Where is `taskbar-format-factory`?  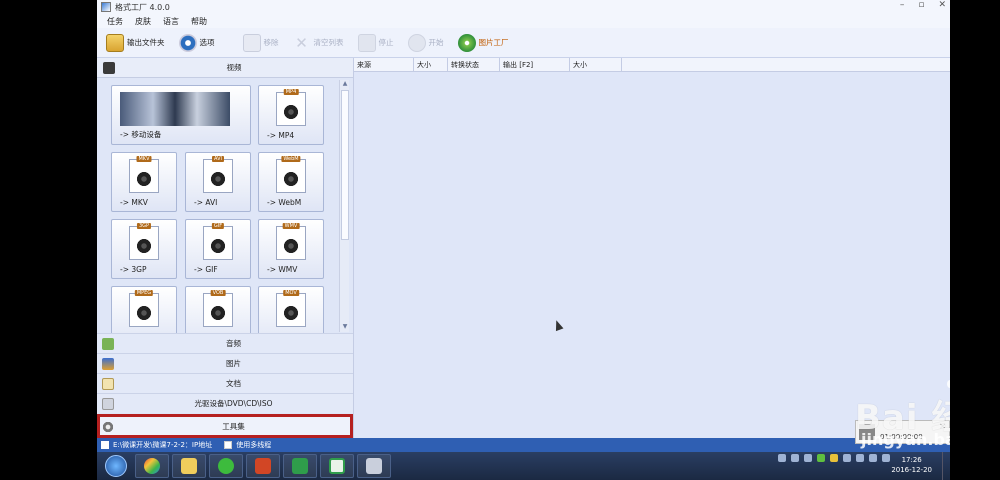
taskbar-format-factory is located at coordinates (374, 466).